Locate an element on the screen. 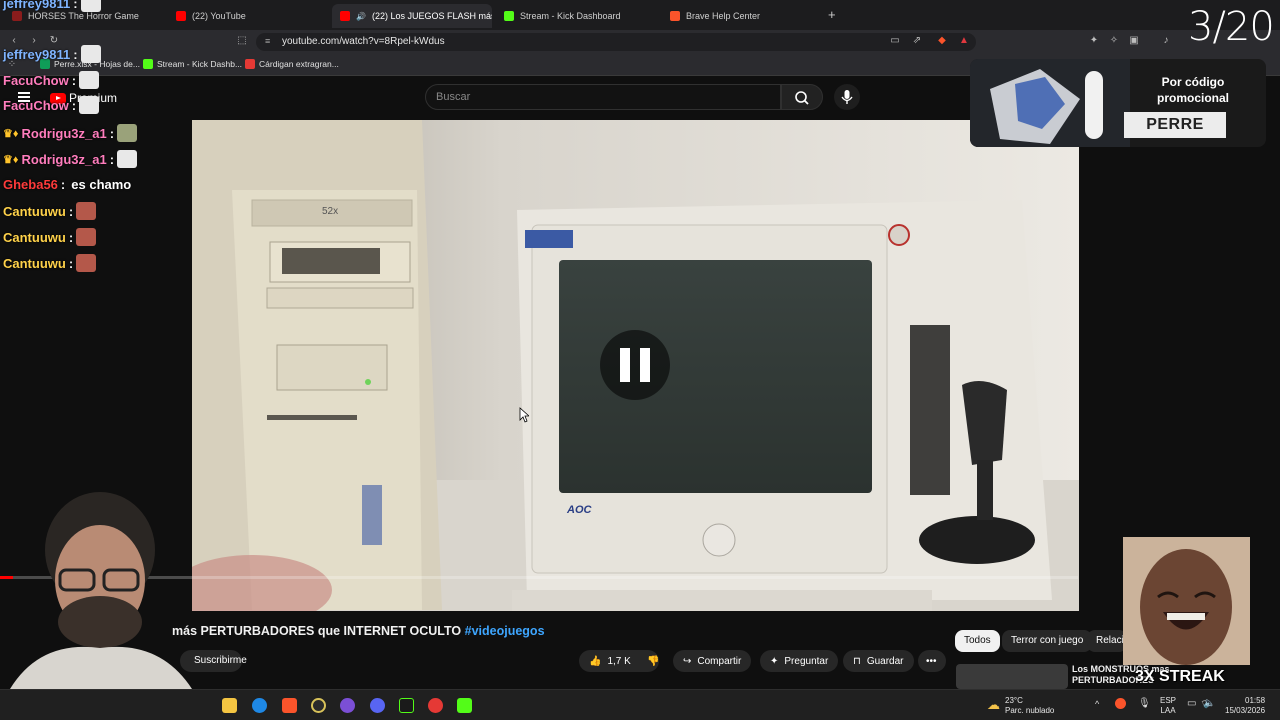  chrome-icon is located at coordinates (435, 705).